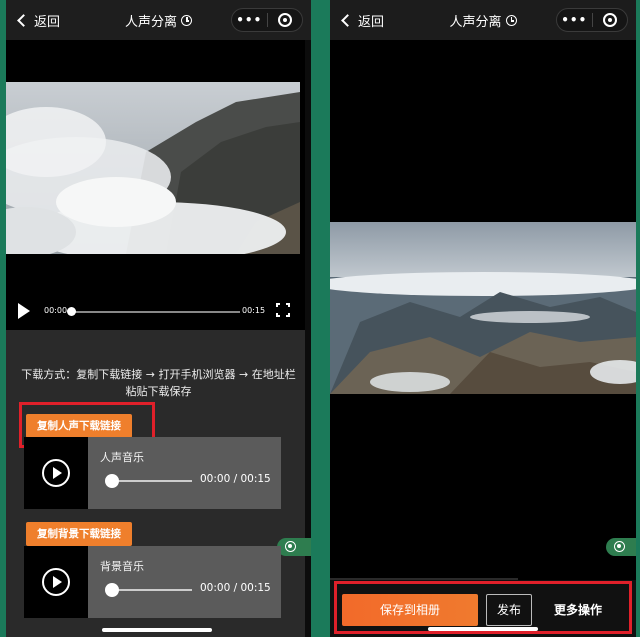  What do you see at coordinates (483, 607) in the screenshot?
I see `highlight-box` at bounding box center [483, 607].